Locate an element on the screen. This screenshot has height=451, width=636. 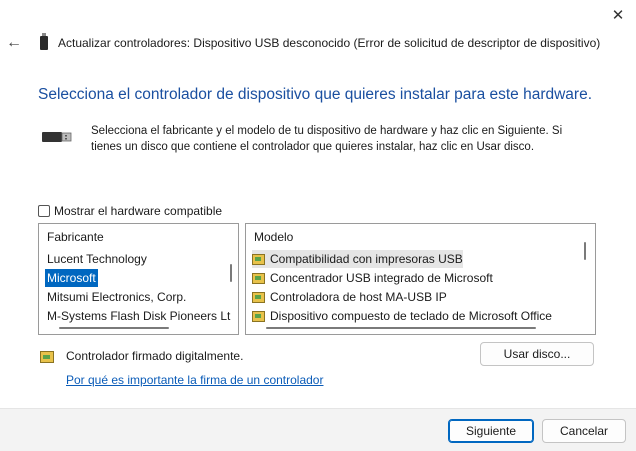
model-vertical-scrollbar is located at coordinates (585, 251).